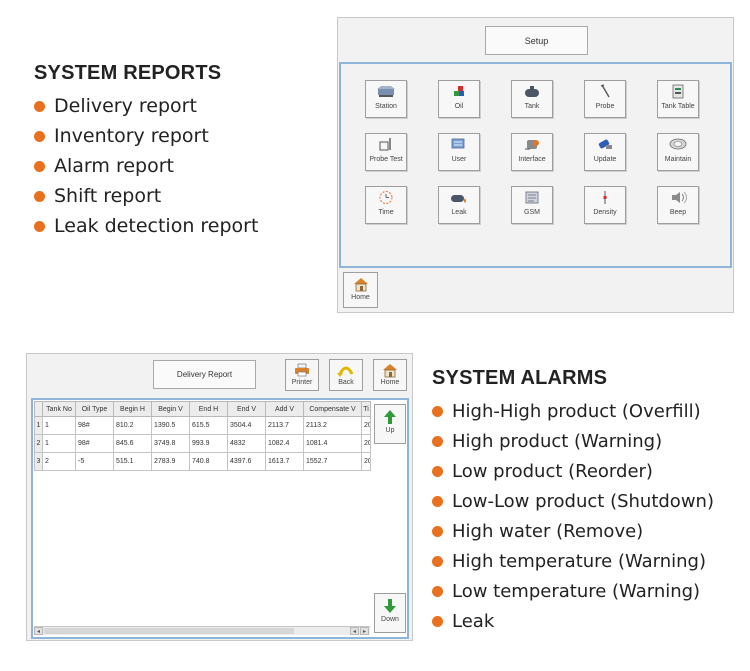 Image resolution: width=750 pixels, height=671 pixels. I want to click on gsm-icon, so click(532, 197).